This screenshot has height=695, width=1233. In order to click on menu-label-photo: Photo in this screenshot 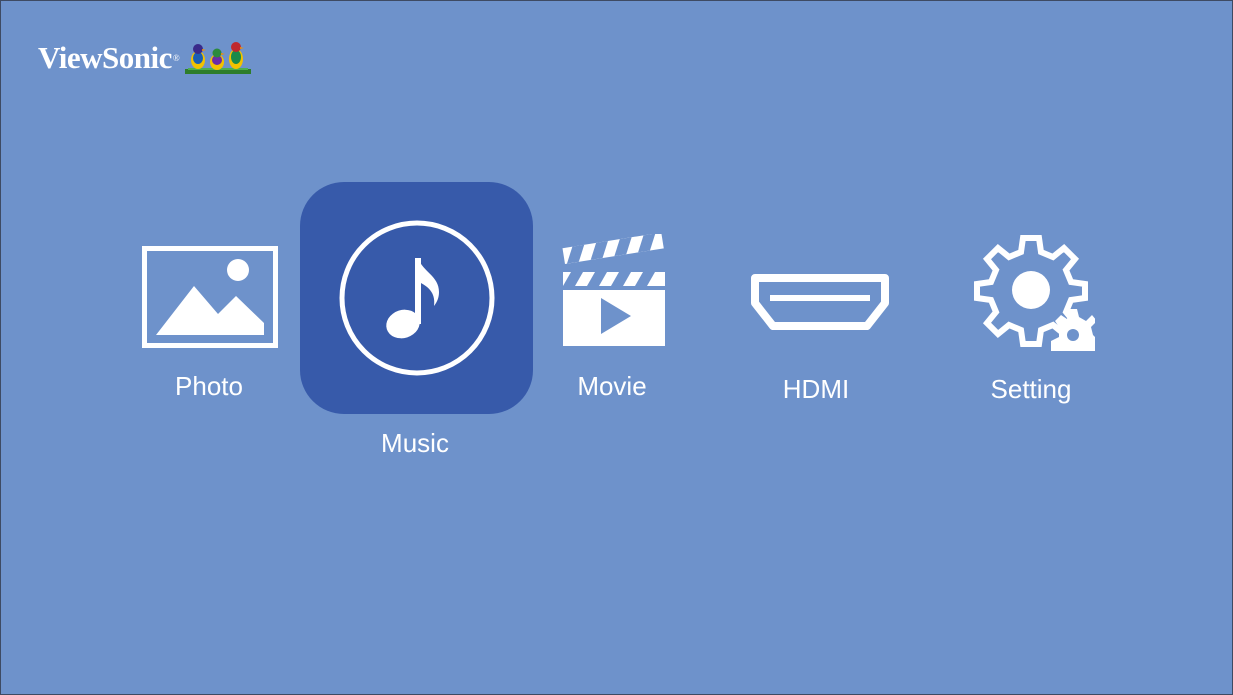, I will do `click(209, 386)`.